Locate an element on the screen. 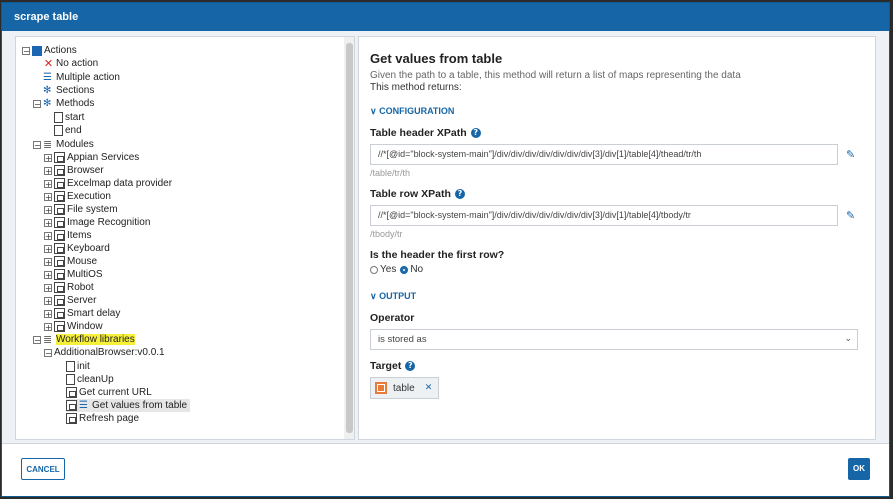 This screenshot has width=893, height=499. tree-node-methods: − ✻ Methods is located at coordinates (63, 103).